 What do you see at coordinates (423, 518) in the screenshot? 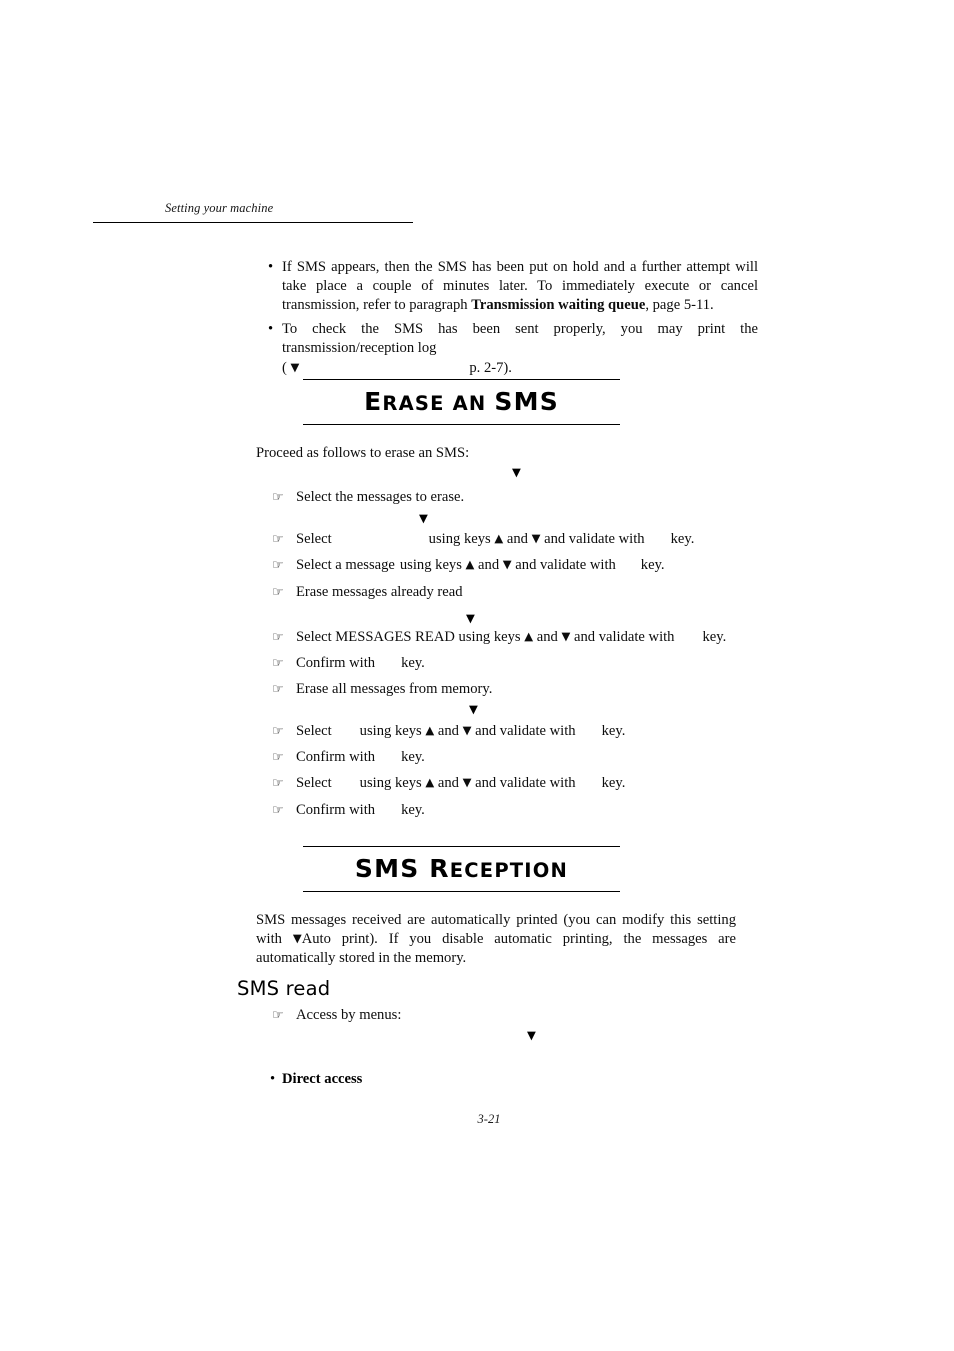
I see `menu-path-arrow-icon-2: ▼` at bounding box center [423, 518].